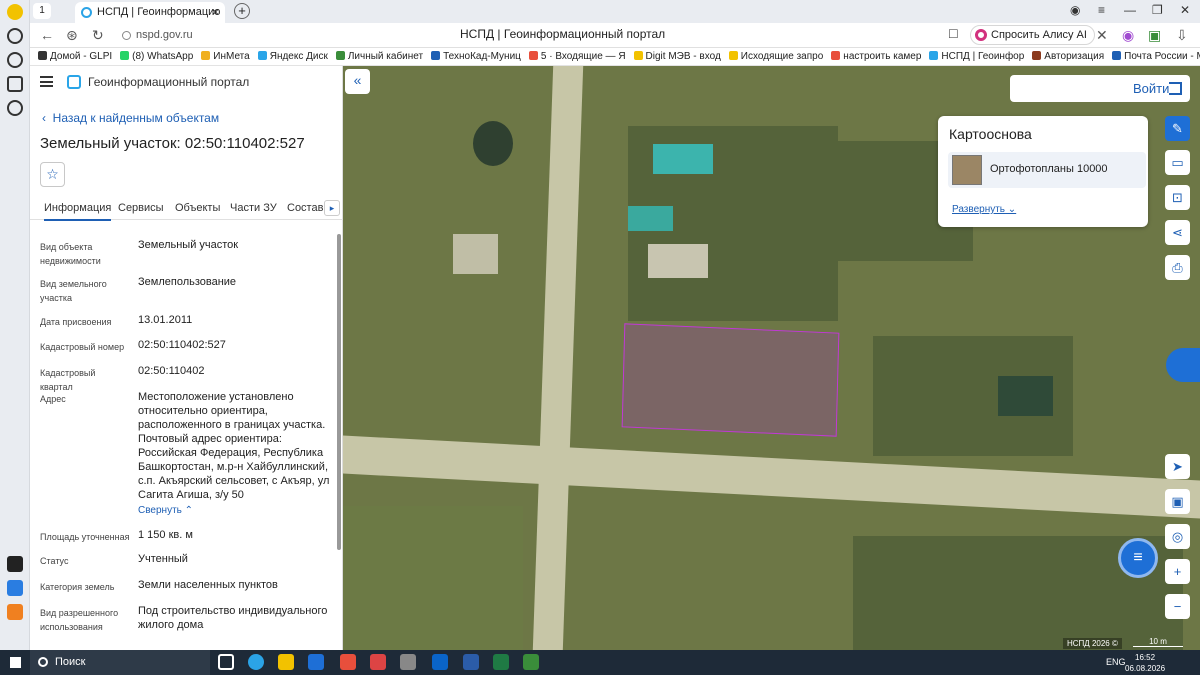  What do you see at coordinates (501, 662) in the screenshot?
I see `excel-icon` at bounding box center [501, 662].